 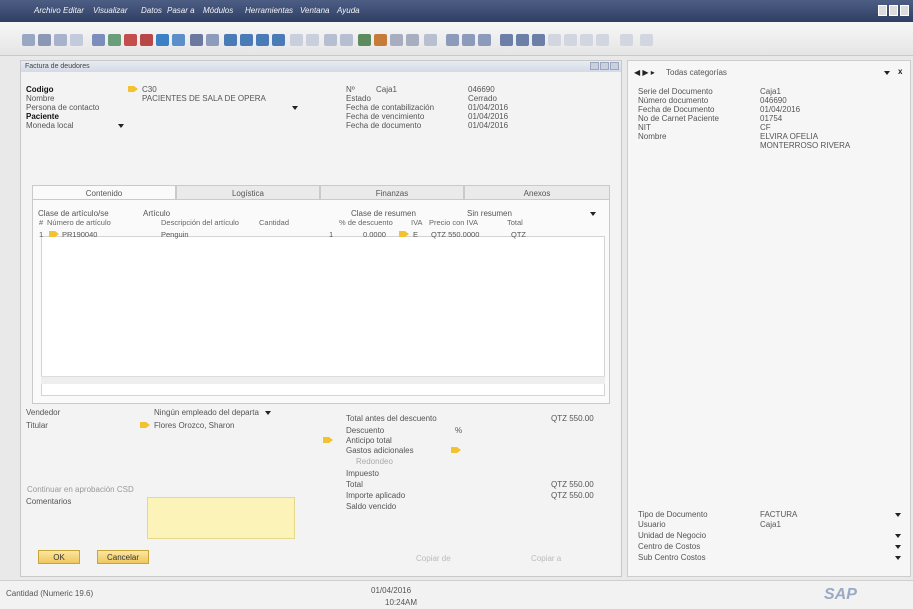 I want to click on volume-weight-icon, so click(x=412, y=40).